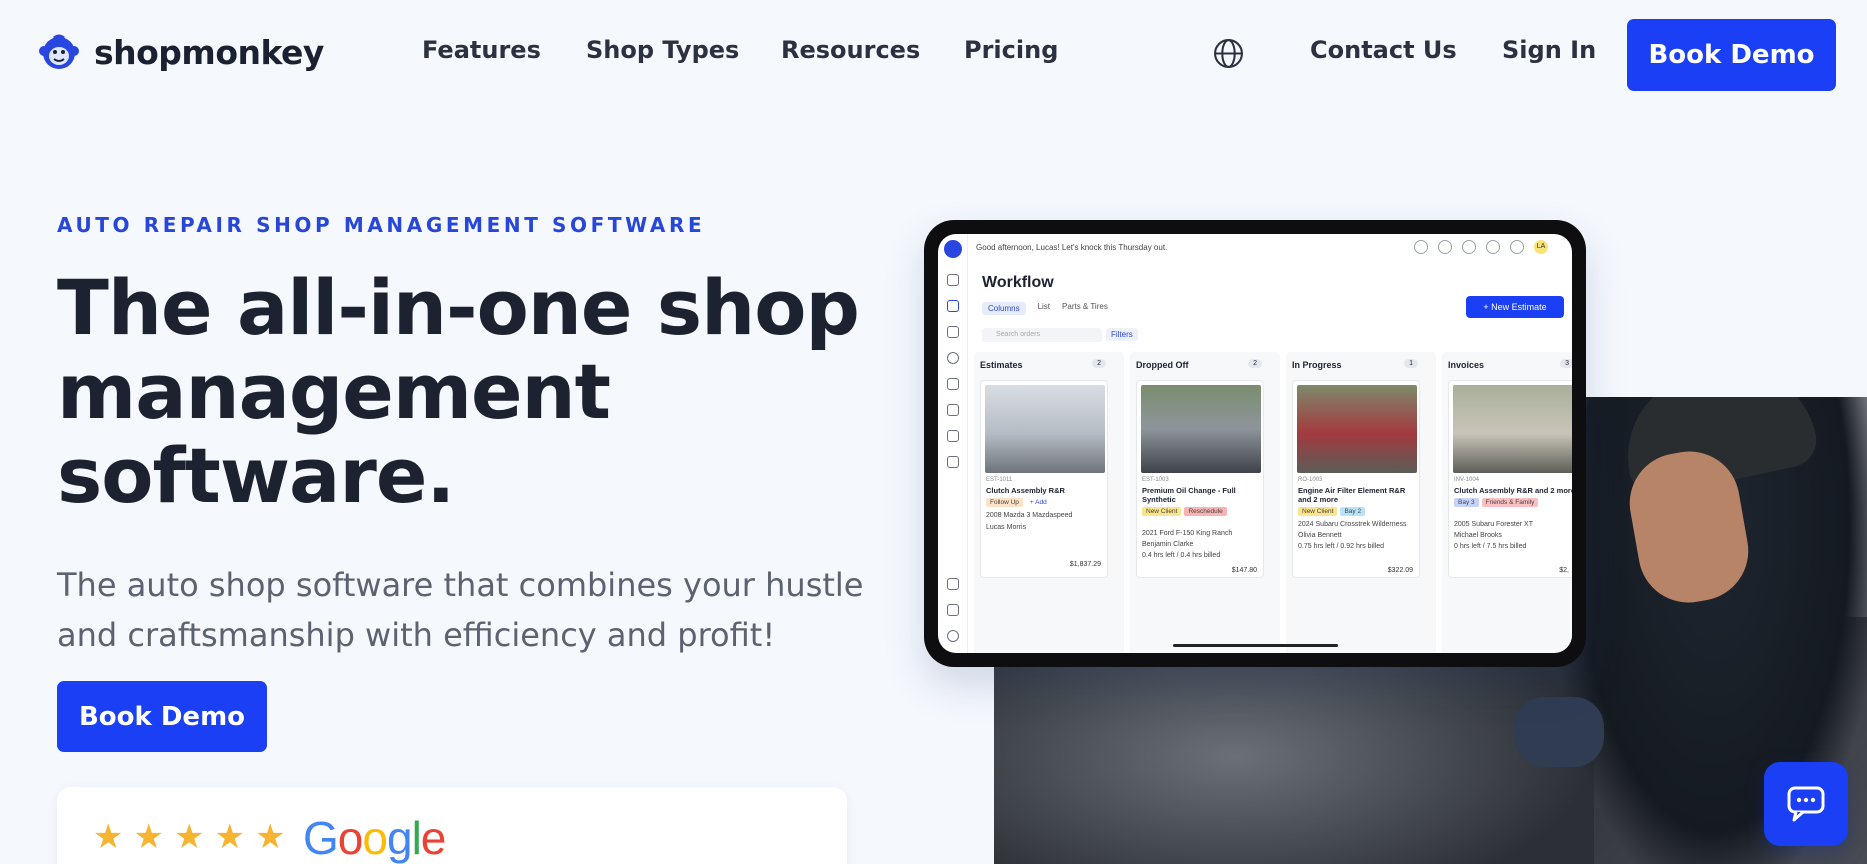  Describe the element at coordinates (1466, 502) in the screenshot. I see `tag: Bay 3` at that location.